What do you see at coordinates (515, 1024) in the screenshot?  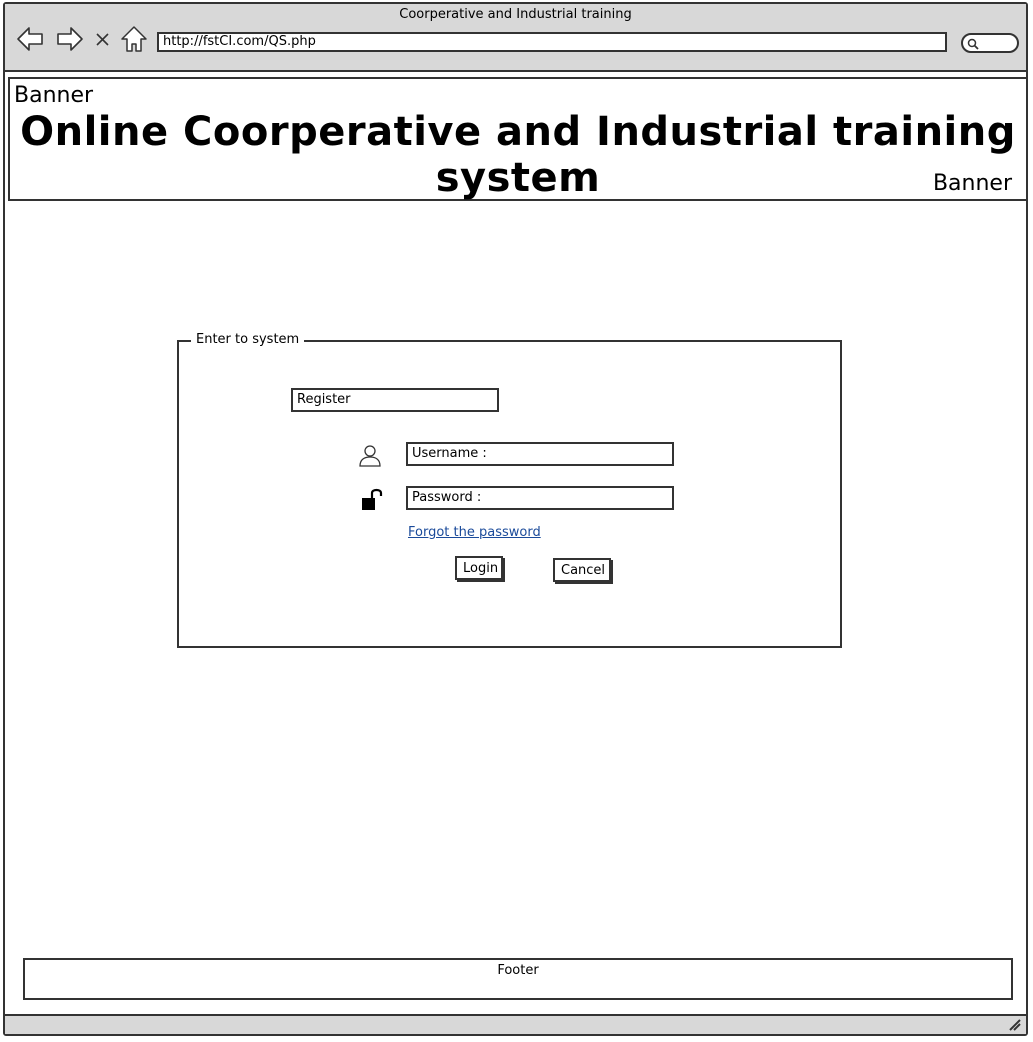 I see `status-bar` at bounding box center [515, 1024].